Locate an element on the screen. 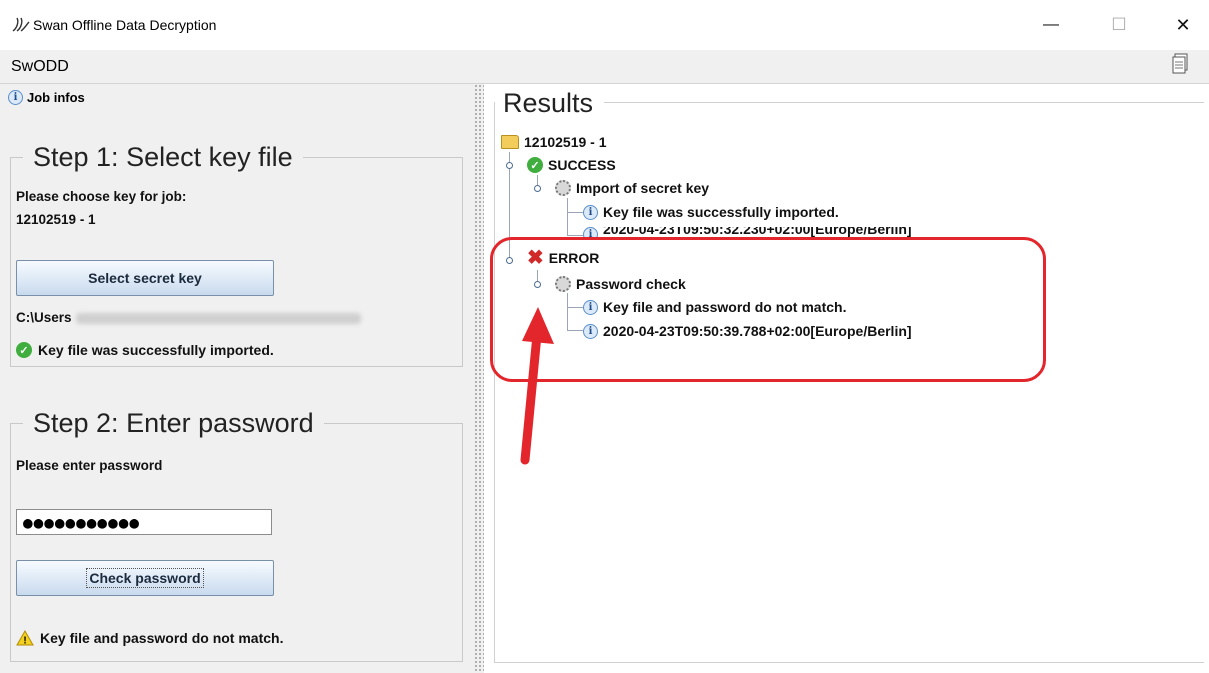 The image size is (1209, 673). tree-node-import-key: Import of secret key is located at coordinates (632, 188).